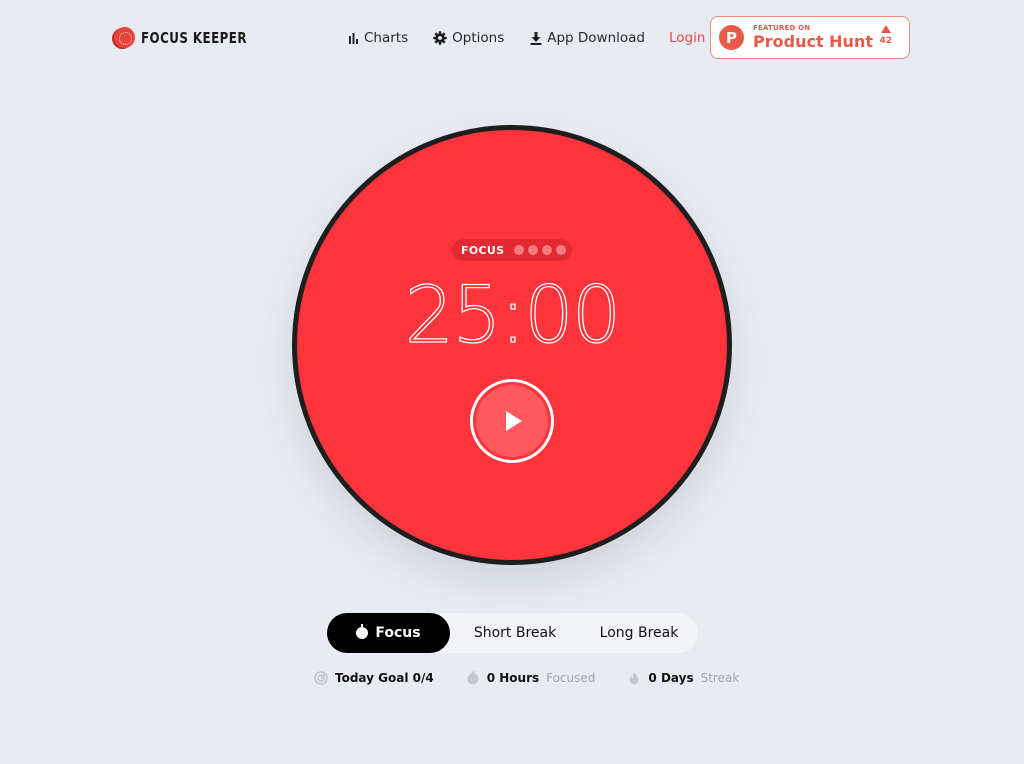 The height and width of the screenshot is (764, 1024). I want to click on streak-value: 0 Days, so click(671, 678).